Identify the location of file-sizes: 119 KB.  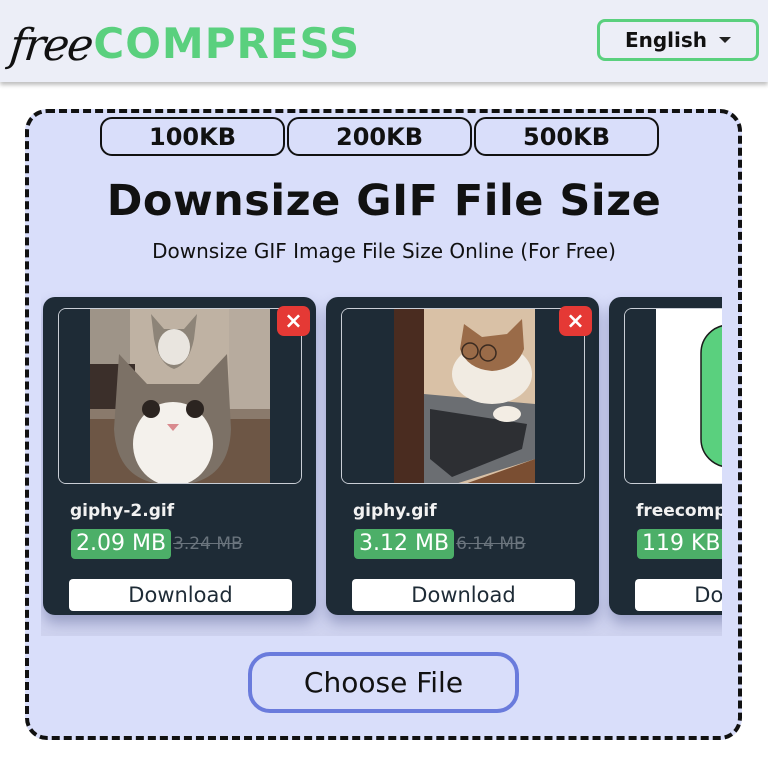
(679, 544).